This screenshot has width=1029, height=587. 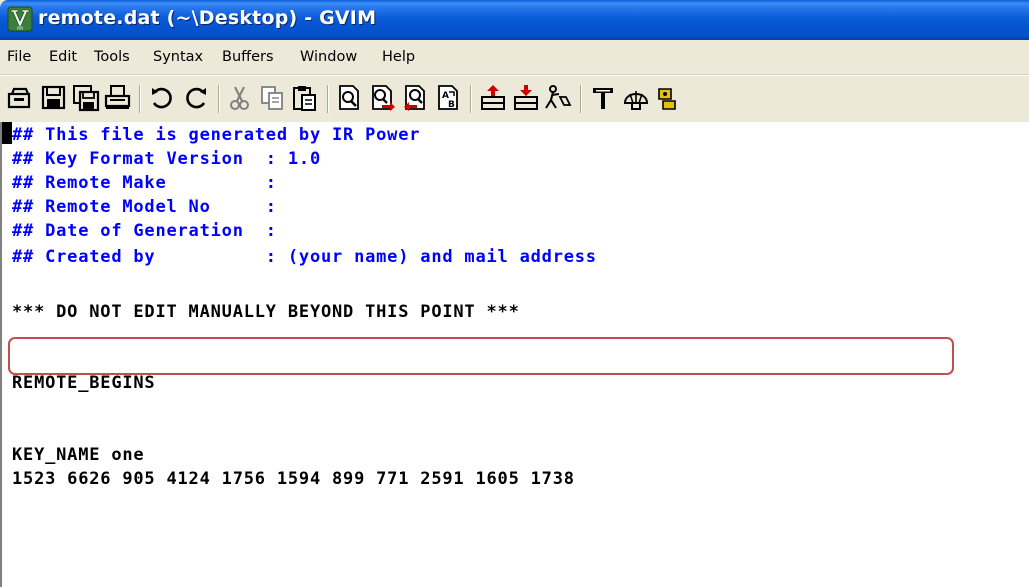 I want to click on redo-icon, so click(x=196, y=98).